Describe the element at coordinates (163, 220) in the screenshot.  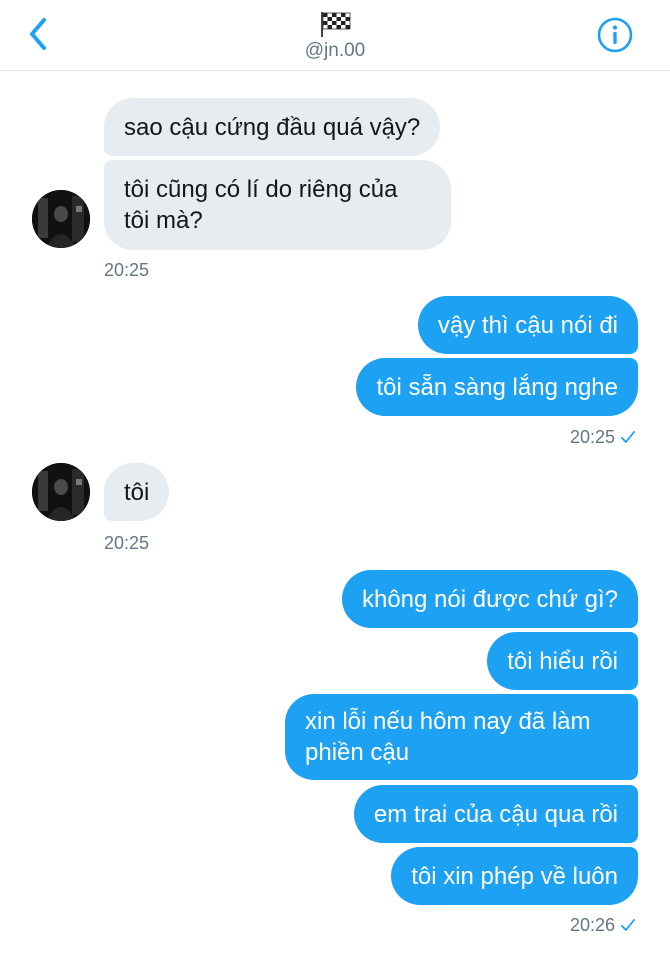
I see `message-text-line: tôi mà?` at that location.